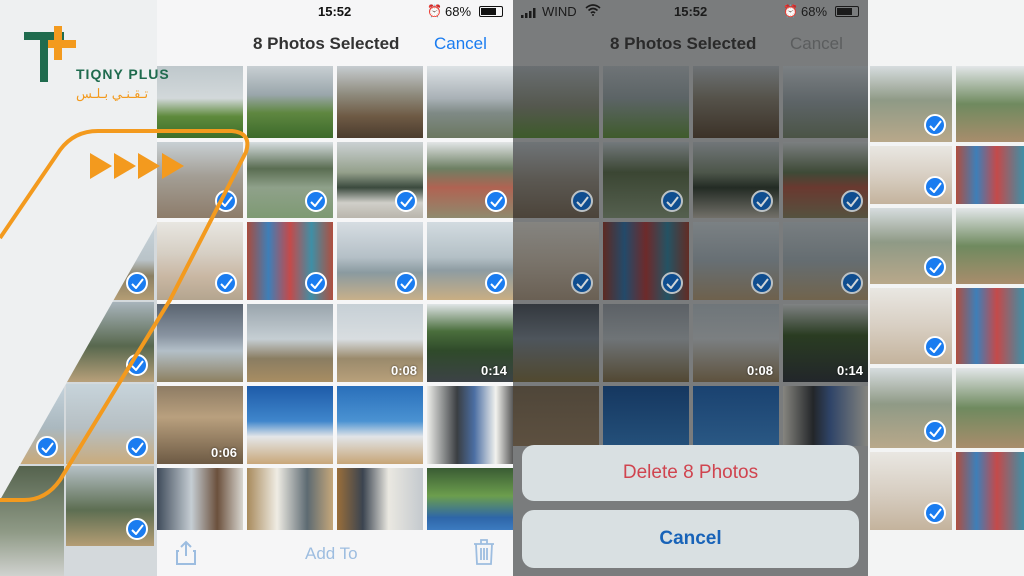 The image size is (1024, 576). I want to click on brand-arabic: تـقـنـي بـلـس, so click(112, 93).